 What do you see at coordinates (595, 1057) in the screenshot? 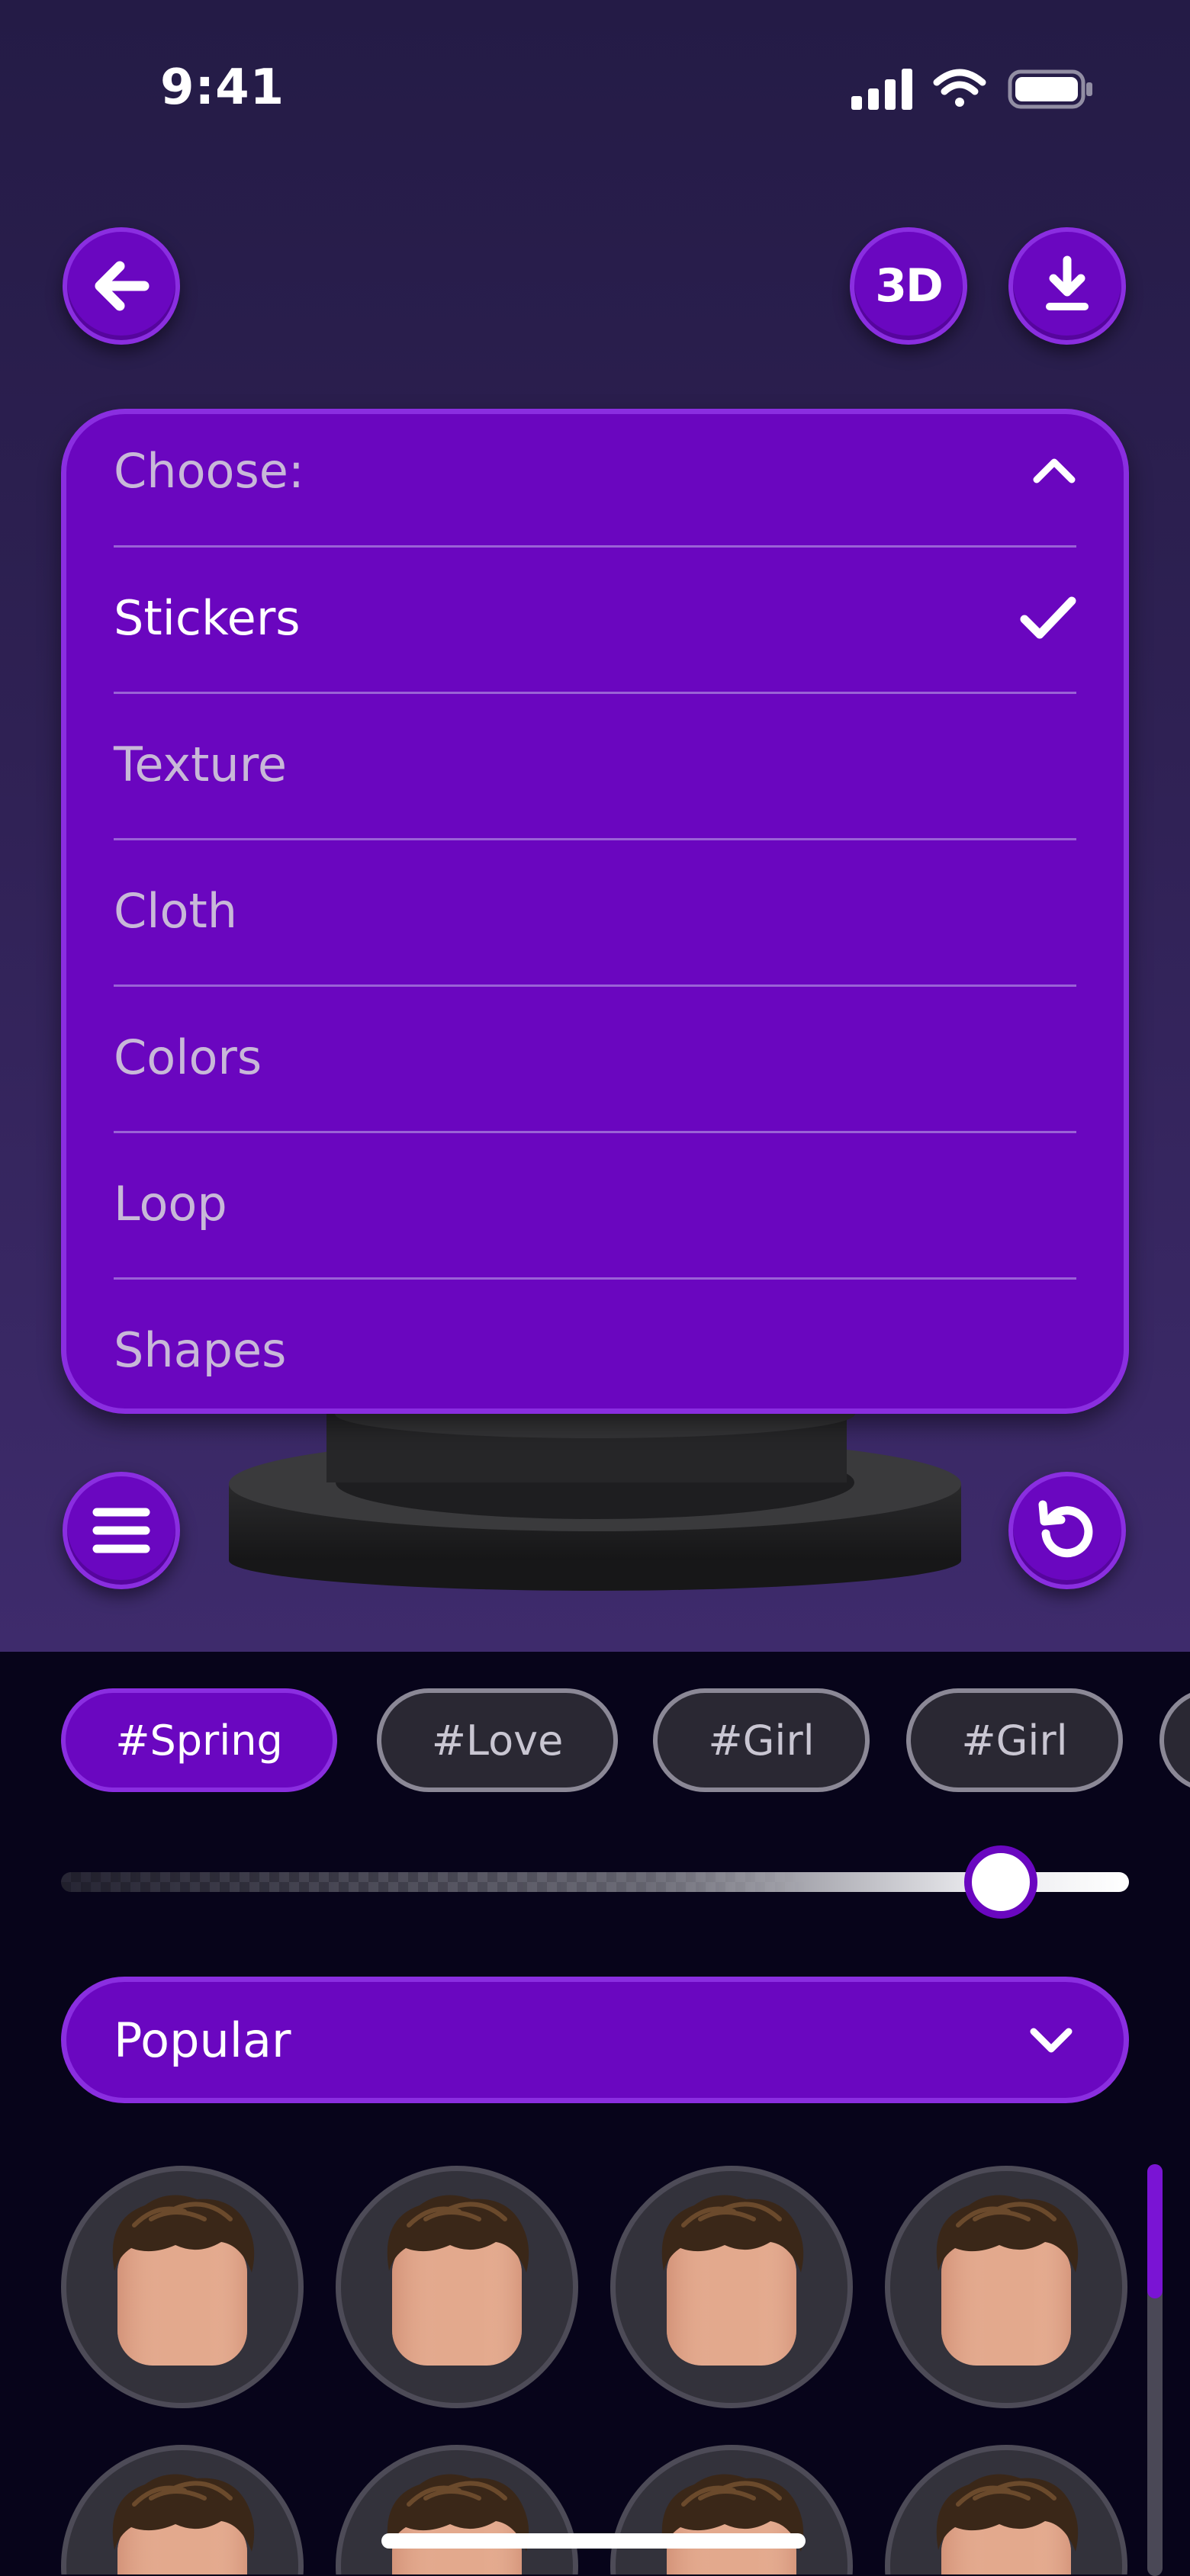
I see `dropdown-item-colors: Colors` at bounding box center [595, 1057].